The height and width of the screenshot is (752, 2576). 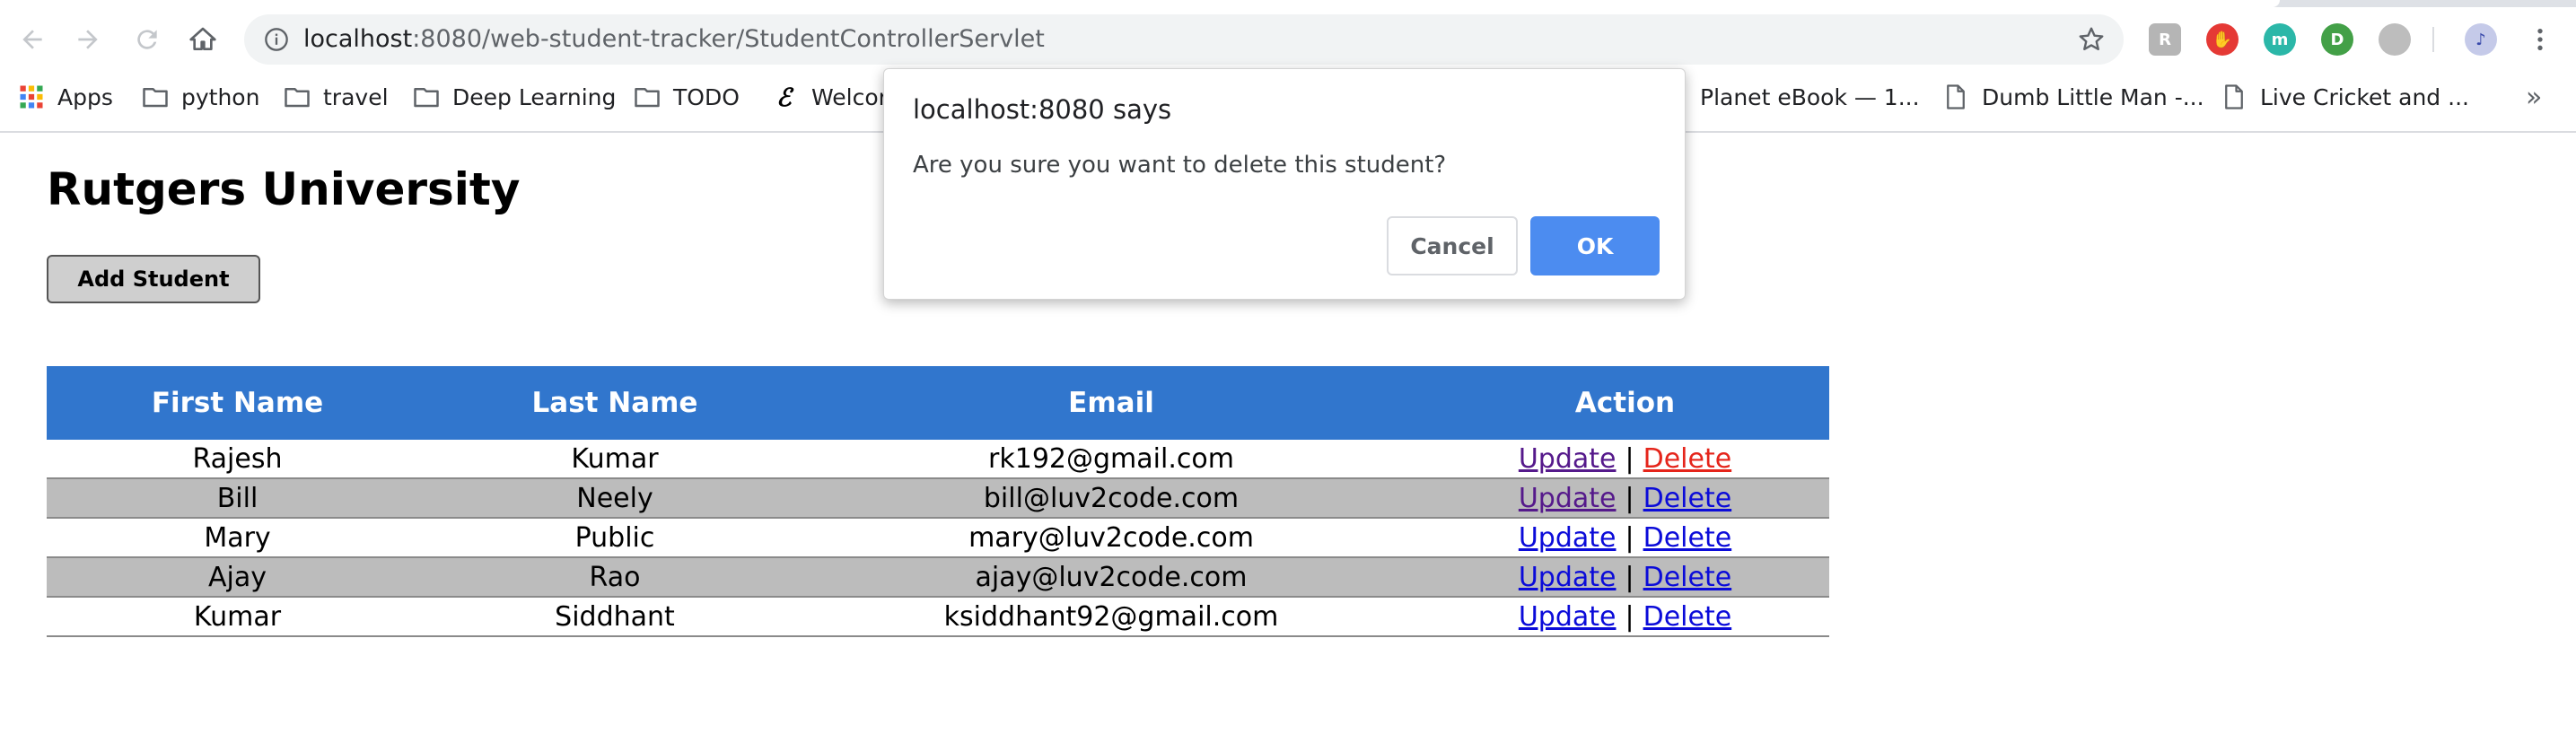 I want to click on home-icon, so click(x=203, y=39).